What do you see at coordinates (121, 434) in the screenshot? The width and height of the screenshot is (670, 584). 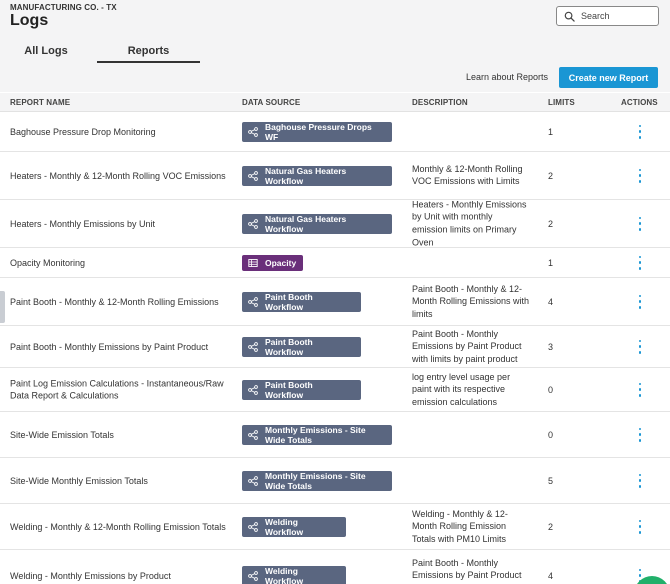 I see `report-name: Site-Wide Emission Totals` at bounding box center [121, 434].